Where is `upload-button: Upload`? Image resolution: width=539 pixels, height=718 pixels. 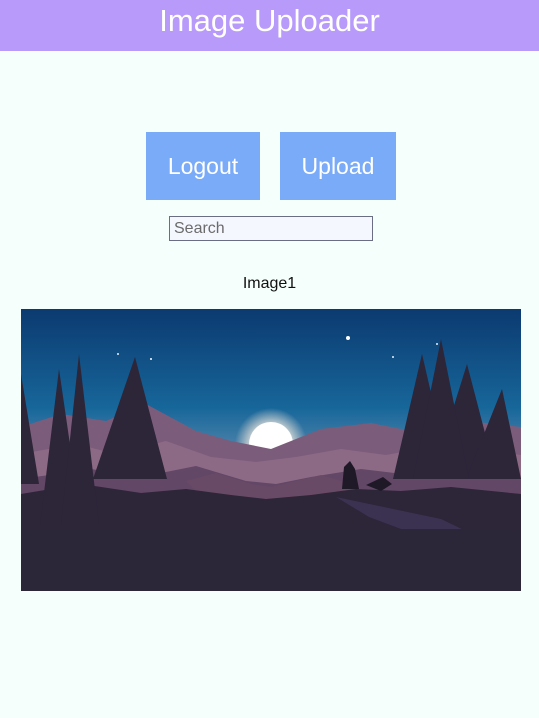
upload-button: Upload is located at coordinates (338, 166).